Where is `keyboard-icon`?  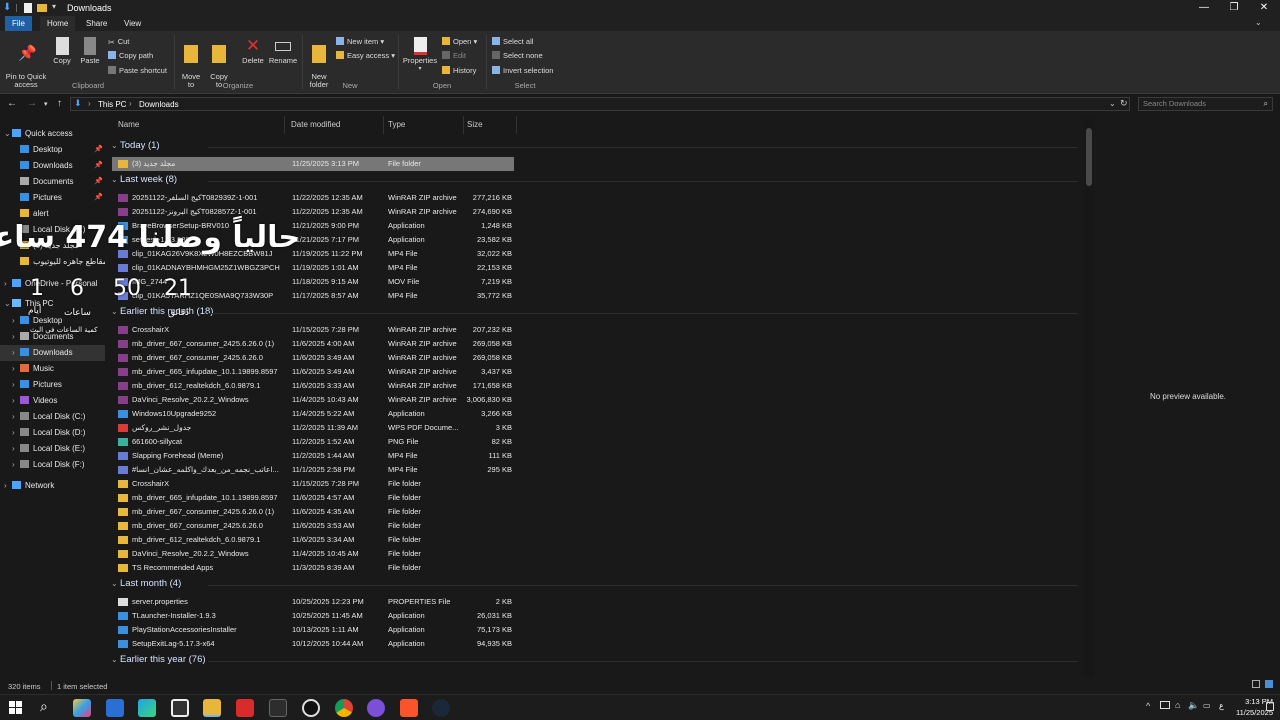 keyboard-icon is located at coordinates (1165, 705).